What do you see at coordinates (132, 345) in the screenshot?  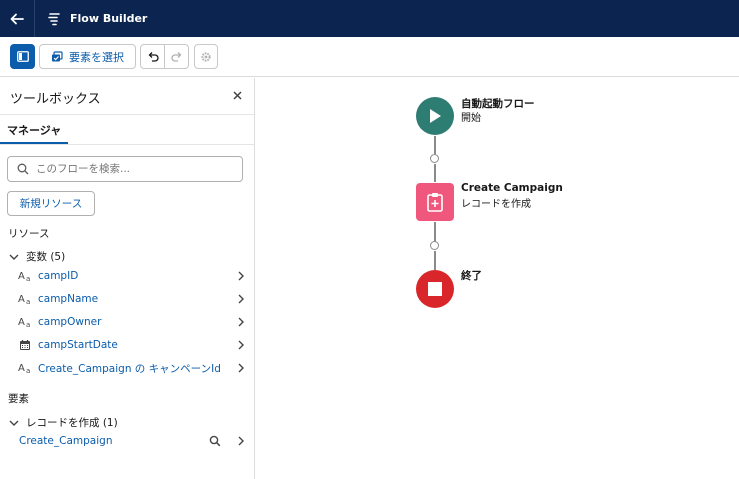 I see `list-item: campStartDate` at bounding box center [132, 345].